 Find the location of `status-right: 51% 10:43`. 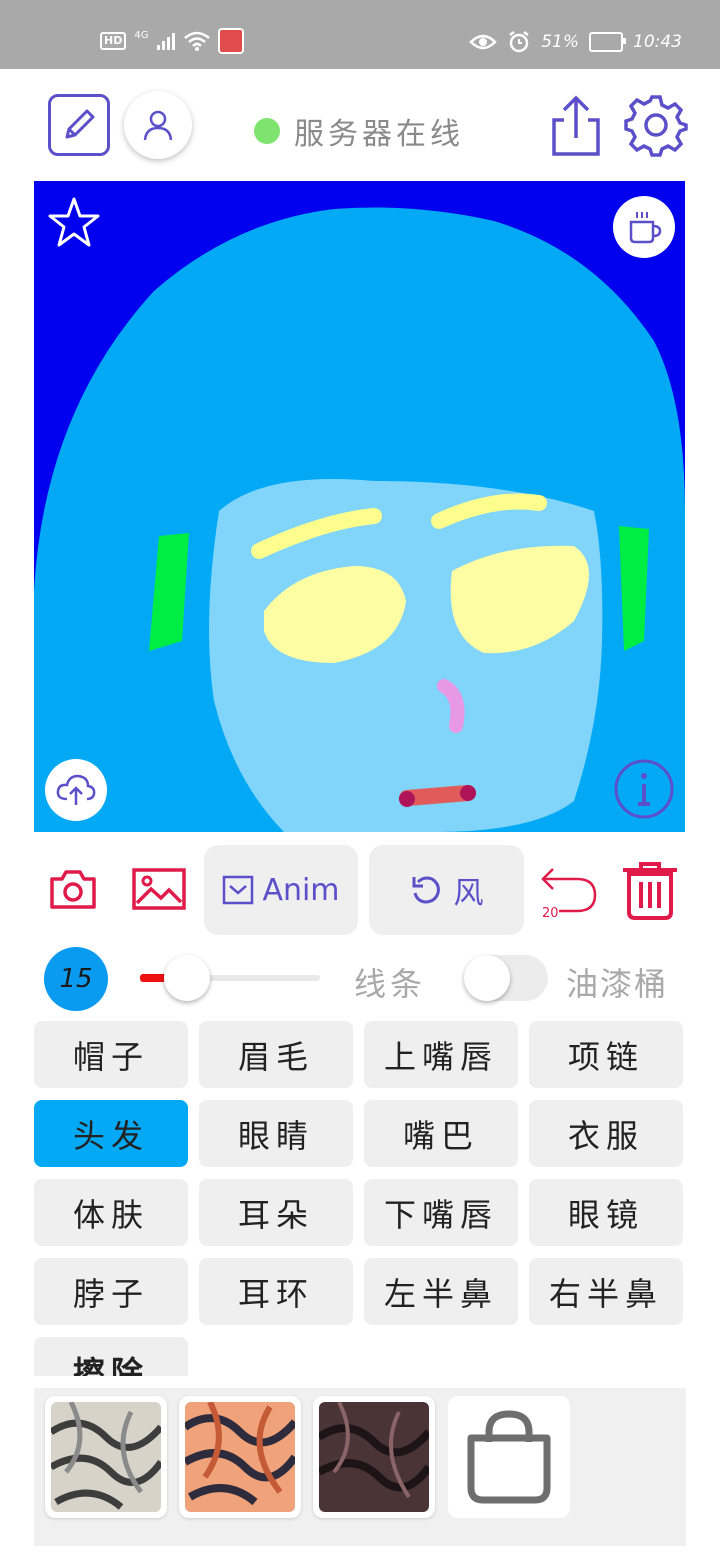

status-right: 51% 10:43 is located at coordinates (575, 42).